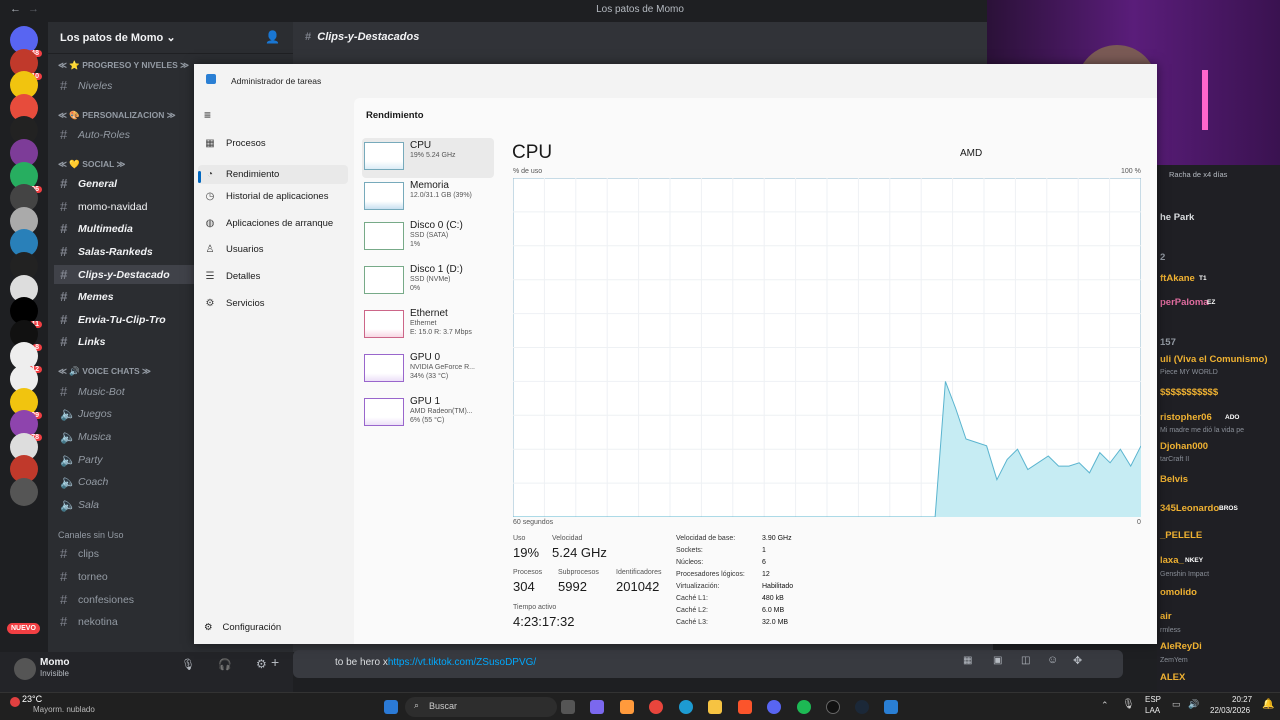 The image size is (1280, 720). Describe the element at coordinates (1105, 705) in the screenshot. I see `chevron-up-icon: ⌃` at that location.